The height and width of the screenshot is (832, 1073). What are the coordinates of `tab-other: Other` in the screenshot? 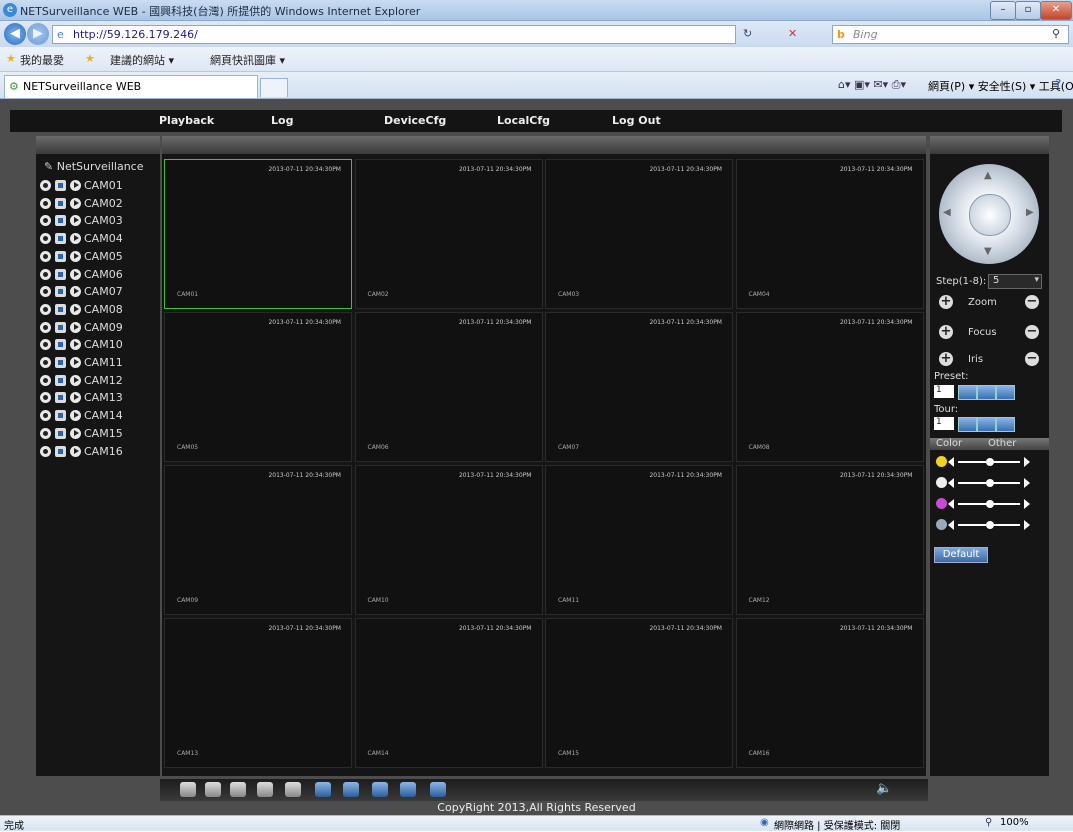 It's located at (1002, 443).